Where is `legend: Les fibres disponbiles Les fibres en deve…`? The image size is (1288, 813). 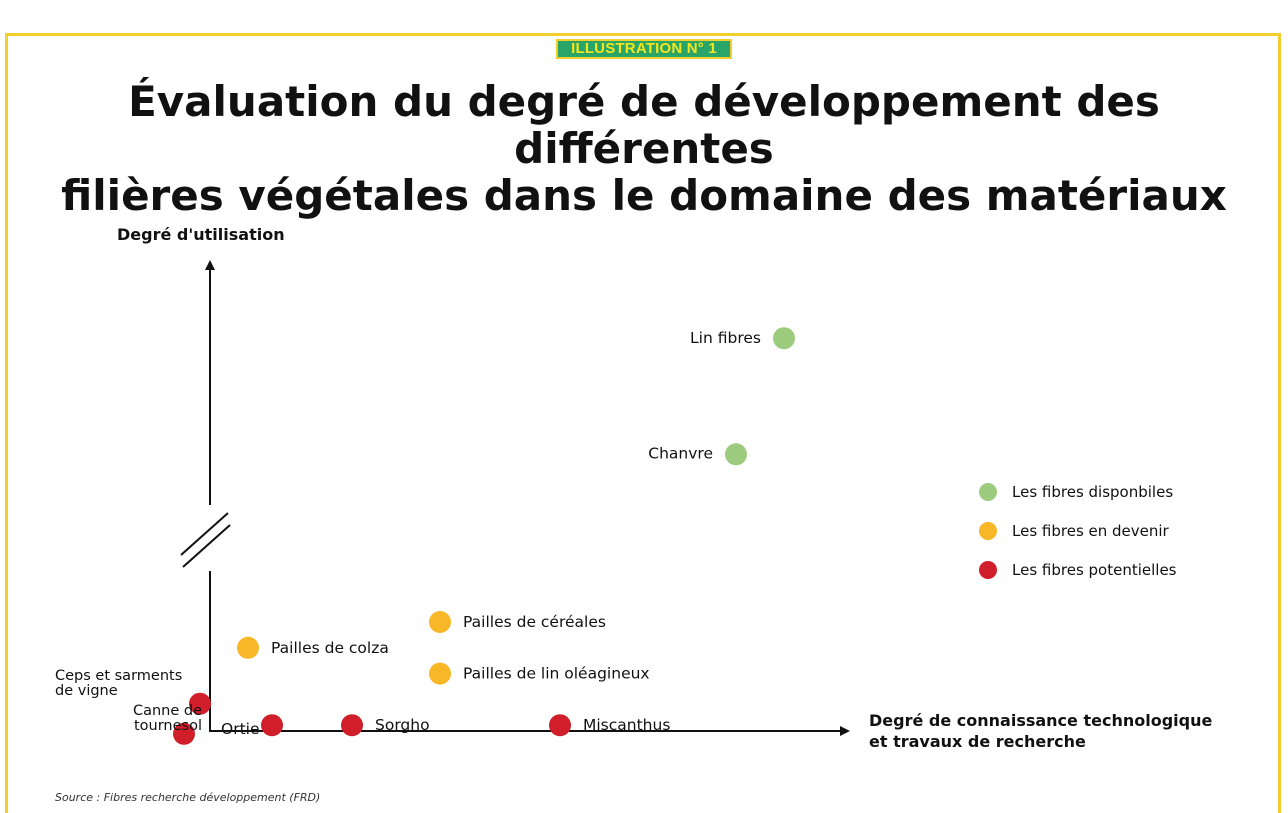
legend: Les fibres disponbiles Les fibres en deve… is located at coordinates (1078, 531).